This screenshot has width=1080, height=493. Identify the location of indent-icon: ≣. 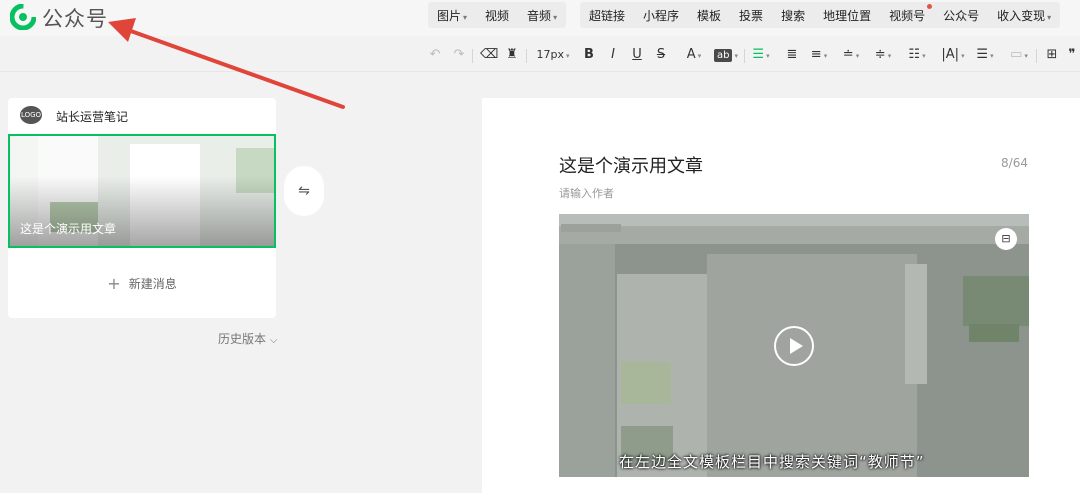
(792, 55).